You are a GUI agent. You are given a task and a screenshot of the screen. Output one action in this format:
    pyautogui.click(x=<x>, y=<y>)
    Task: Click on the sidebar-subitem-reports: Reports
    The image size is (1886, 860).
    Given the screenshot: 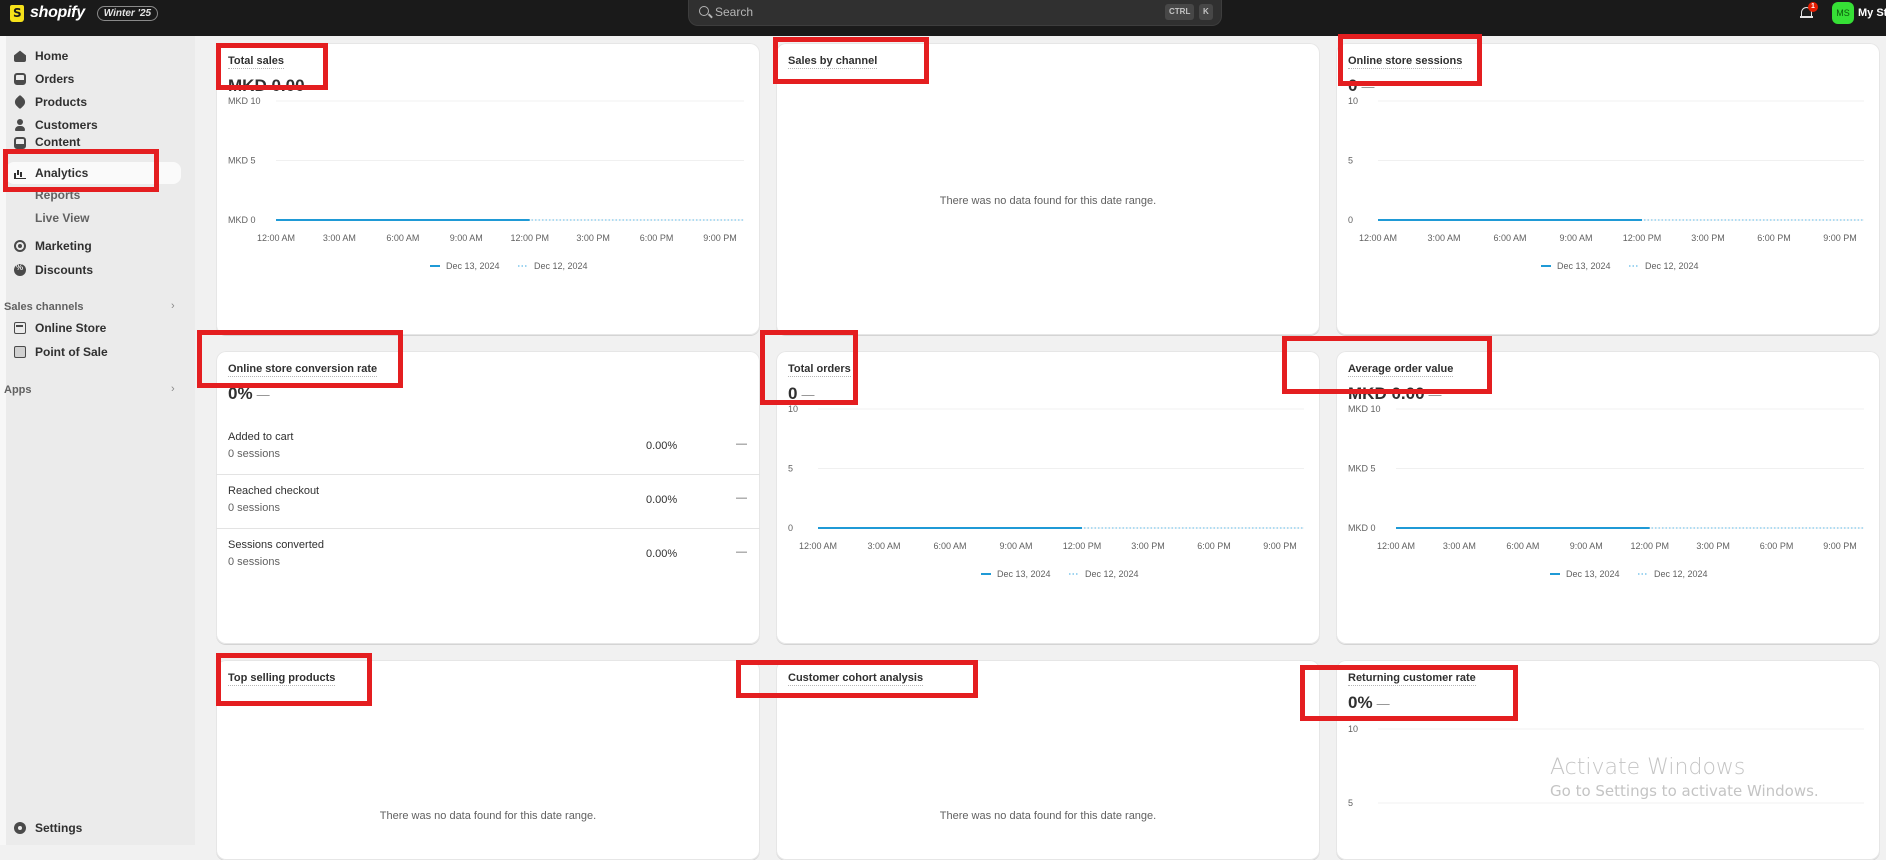 What is the action you would take?
    pyautogui.click(x=57, y=195)
    